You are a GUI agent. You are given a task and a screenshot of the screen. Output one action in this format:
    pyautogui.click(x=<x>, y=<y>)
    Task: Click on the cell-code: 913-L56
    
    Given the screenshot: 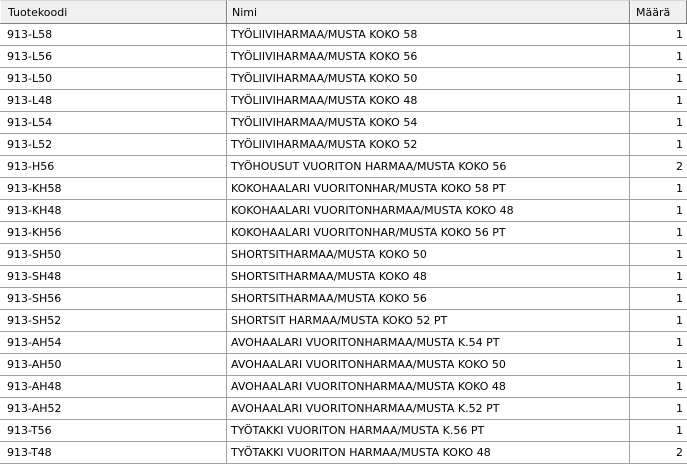 What is the action you would take?
    pyautogui.click(x=113, y=56)
    